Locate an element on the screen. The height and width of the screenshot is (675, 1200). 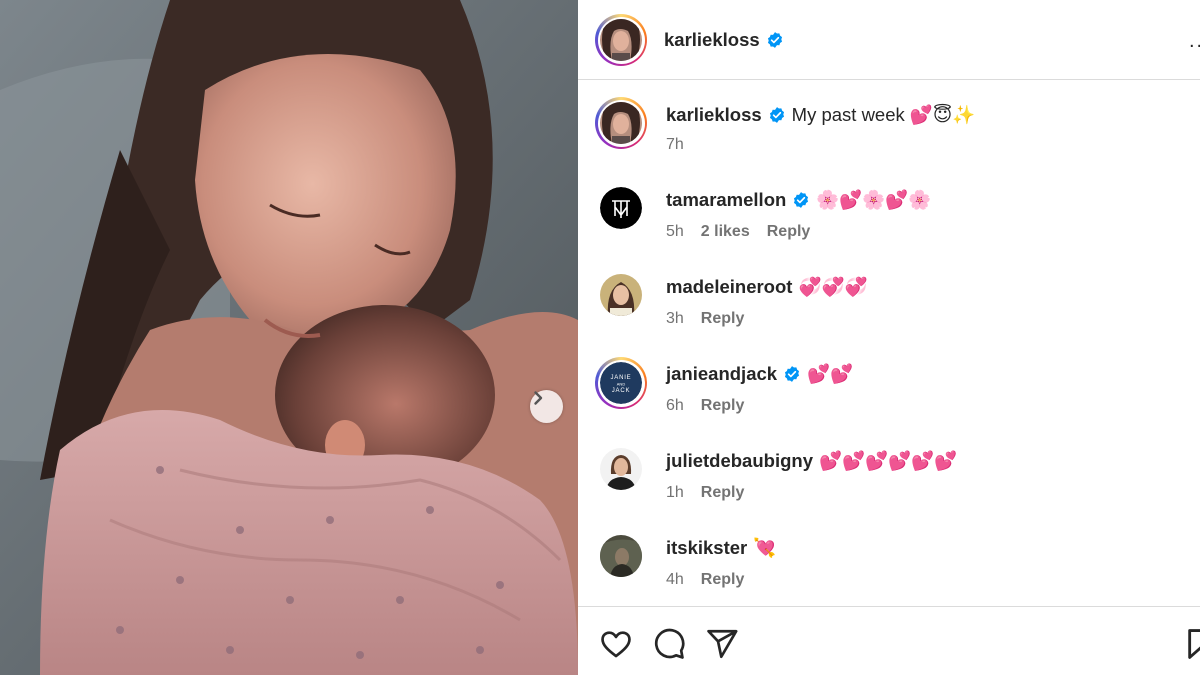
comment-time: 5h is located at coordinates (675, 231).